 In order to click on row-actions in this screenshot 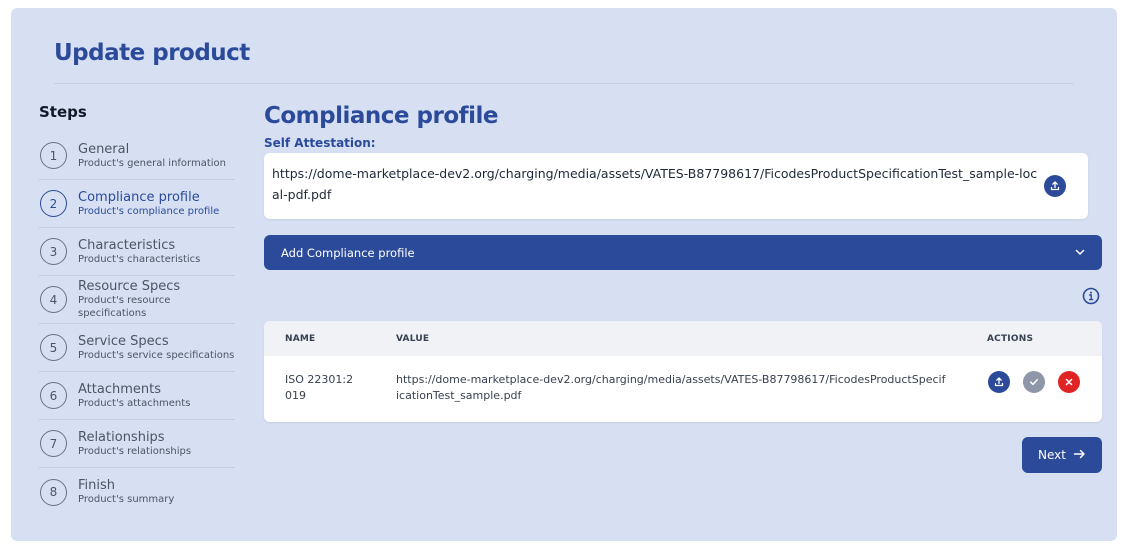, I will do `click(1034, 382)`.